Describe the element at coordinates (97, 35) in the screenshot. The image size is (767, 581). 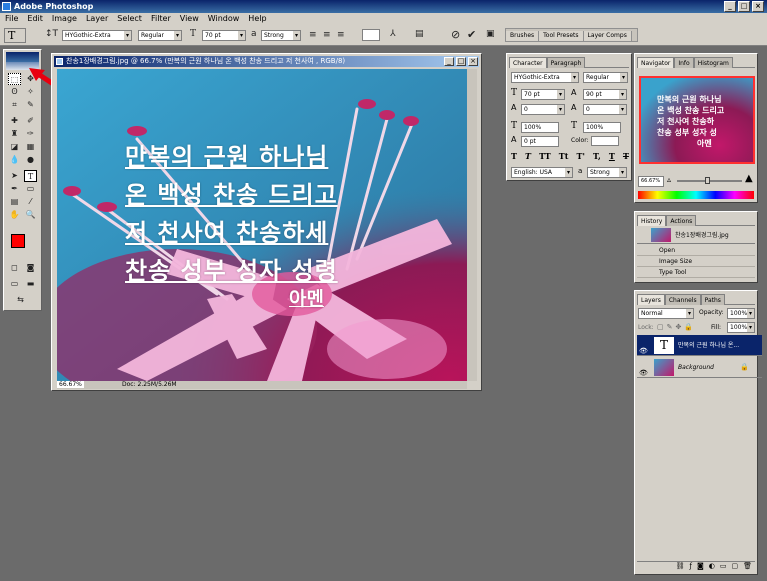
I see `font-family-select: HYGothic-Extra` at that location.